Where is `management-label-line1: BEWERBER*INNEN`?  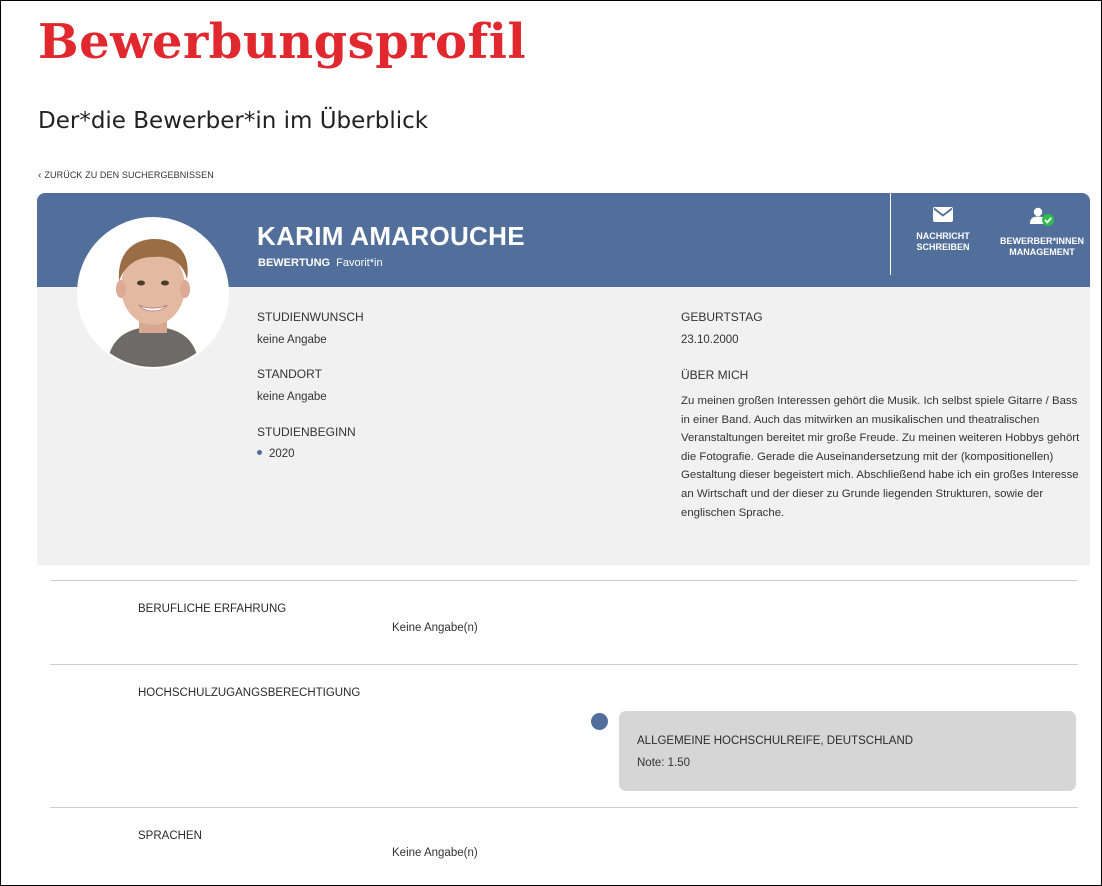
management-label-line1: BEWERBER*INNEN is located at coordinates (1041, 241).